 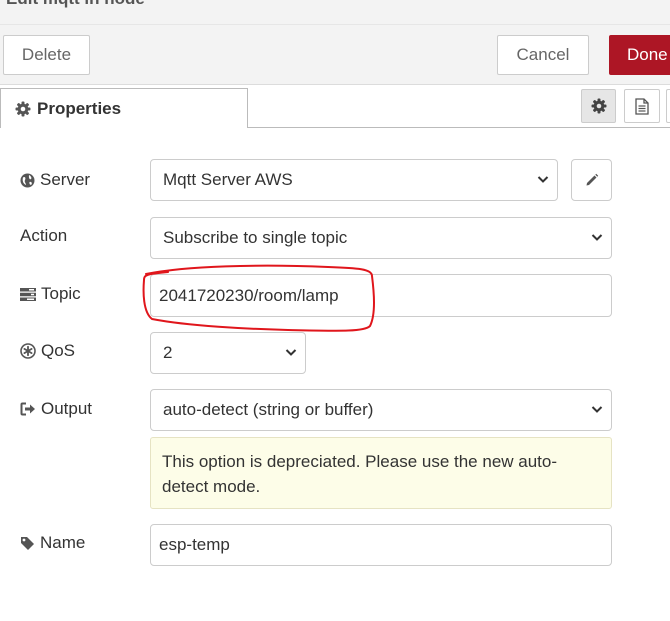 I want to click on description-tab-button, so click(x=642, y=106).